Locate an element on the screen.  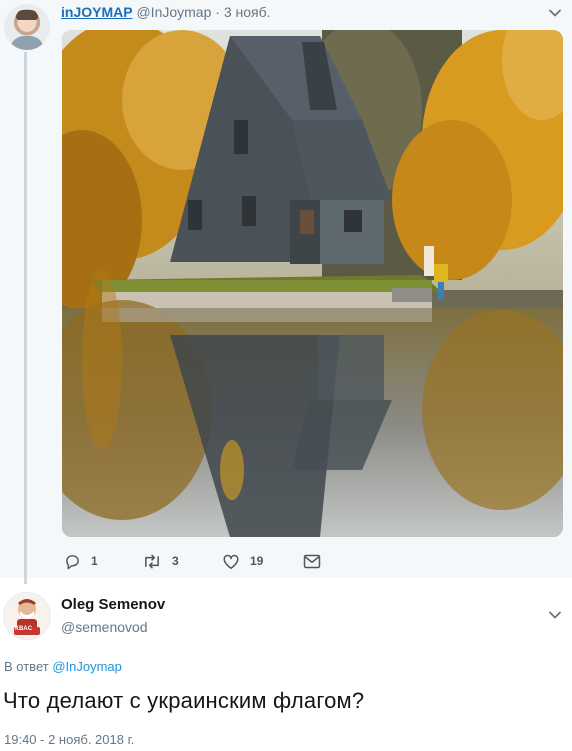
reply-author-handle: @semenovod is located at coordinates (104, 627).